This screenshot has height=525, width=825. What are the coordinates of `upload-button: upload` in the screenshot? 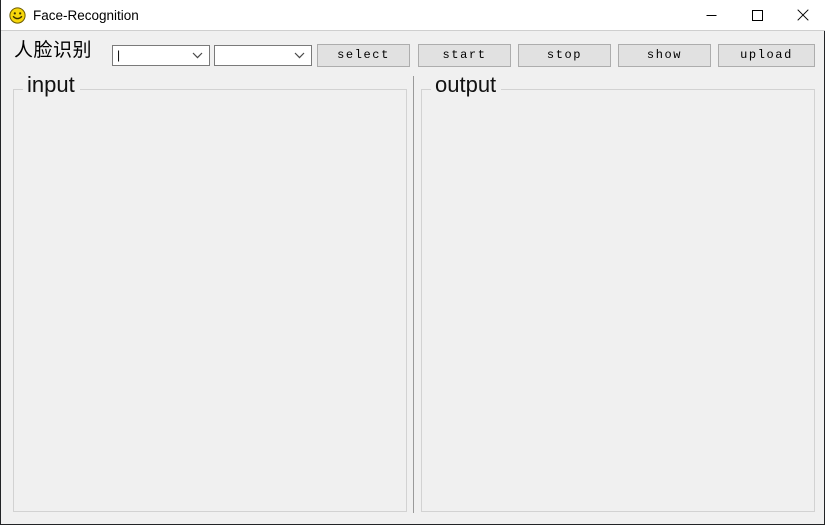 It's located at (766, 55).